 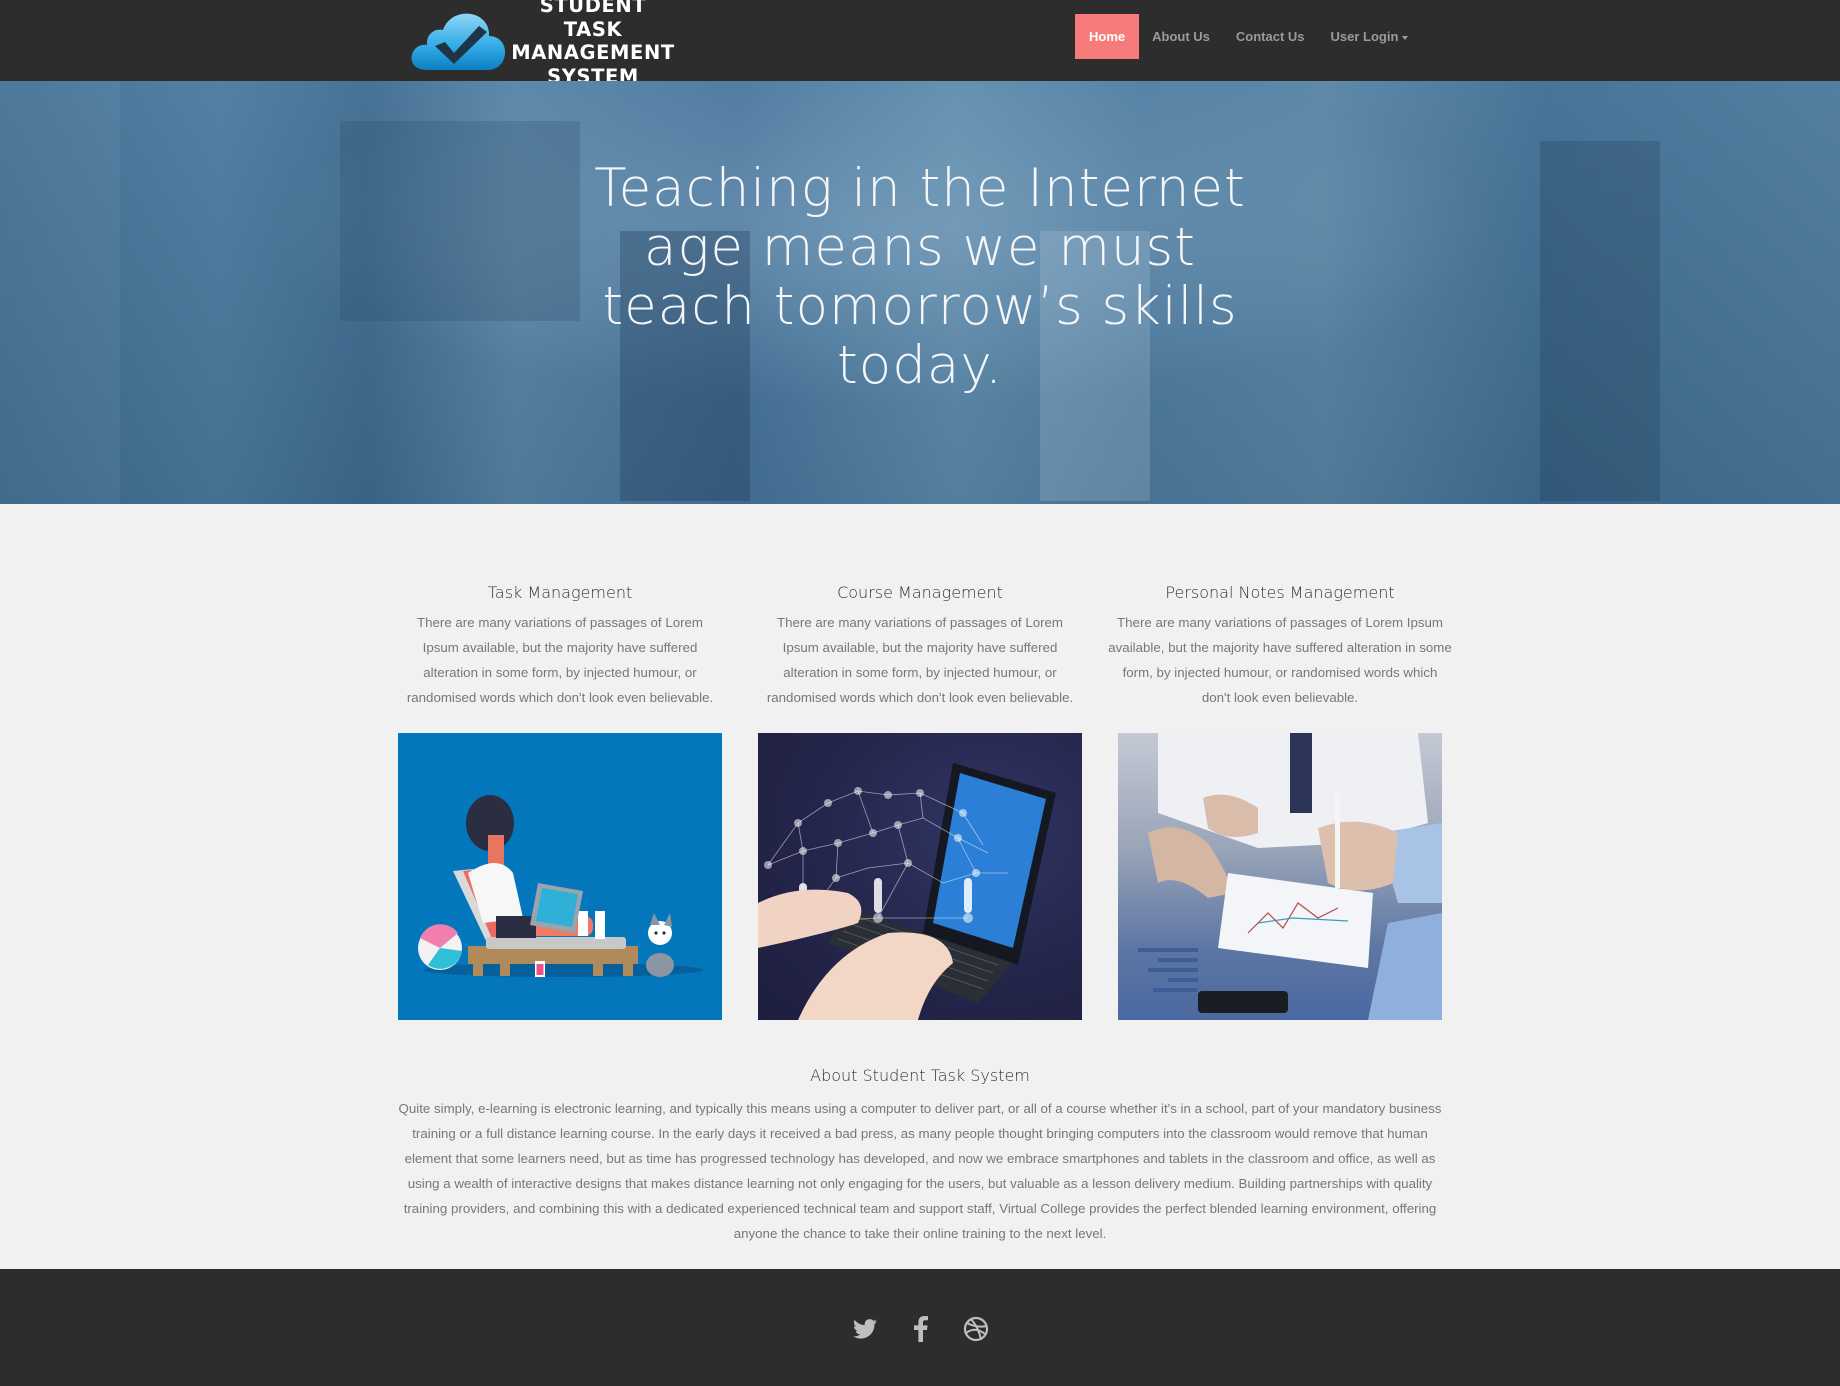 I want to click on feature-title: Personal Notes Management, so click(x=1280, y=592).